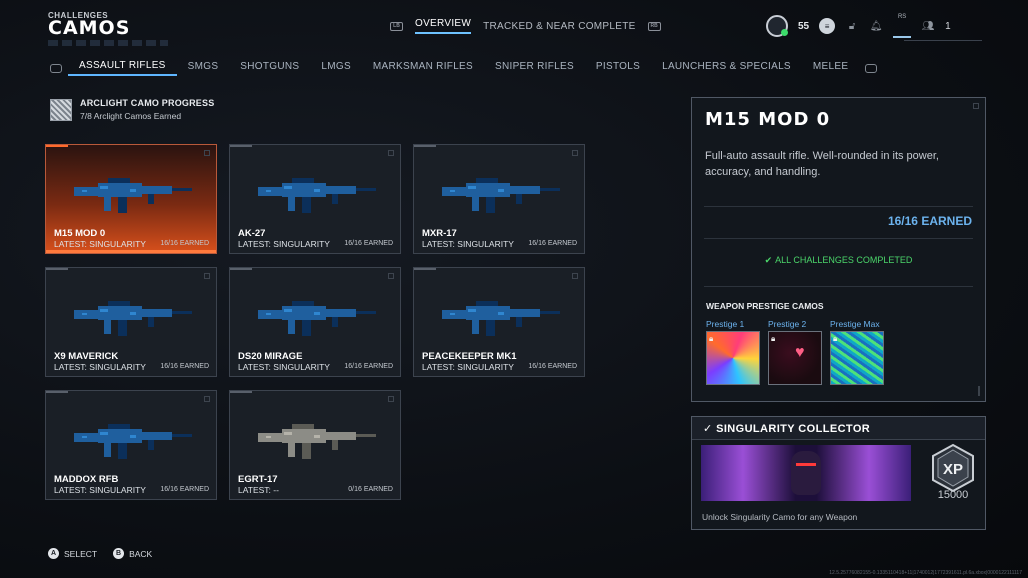 This screenshot has width=1028, height=578. I want to click on status-bar: 55 ≡ 🔓︎ 🔔︎ RS 👥︎ 1, so click(858, 26).